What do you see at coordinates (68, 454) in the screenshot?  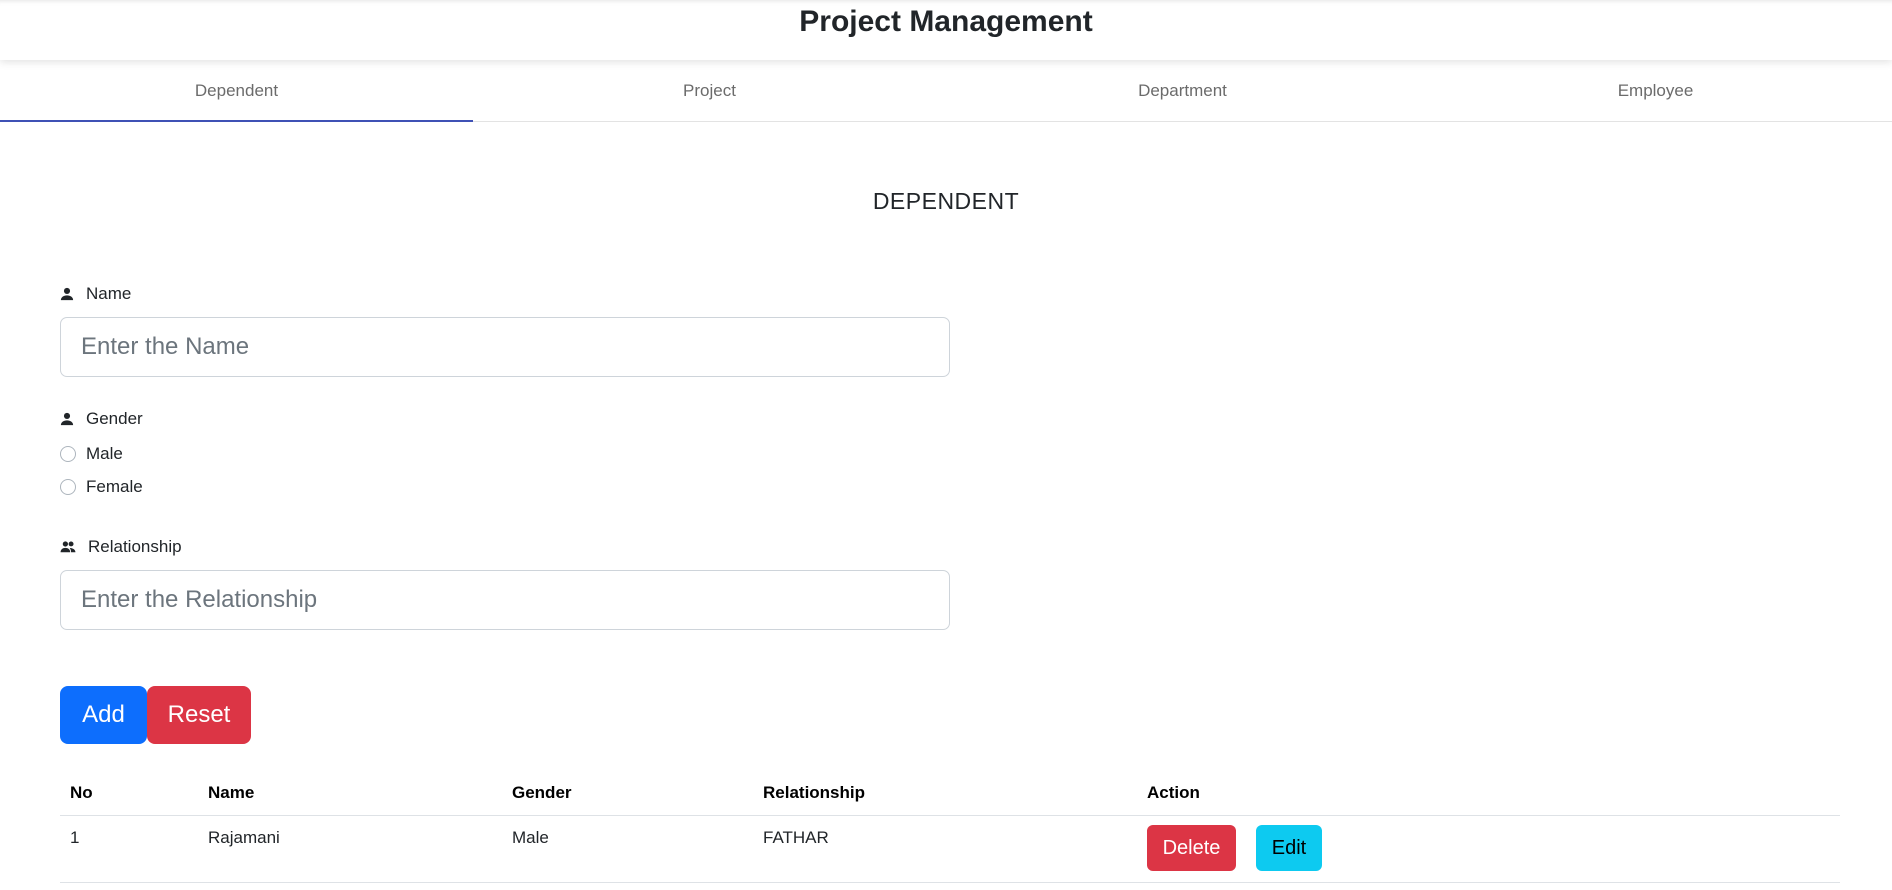 I see `male-radio` at bounding box center [68, 454].